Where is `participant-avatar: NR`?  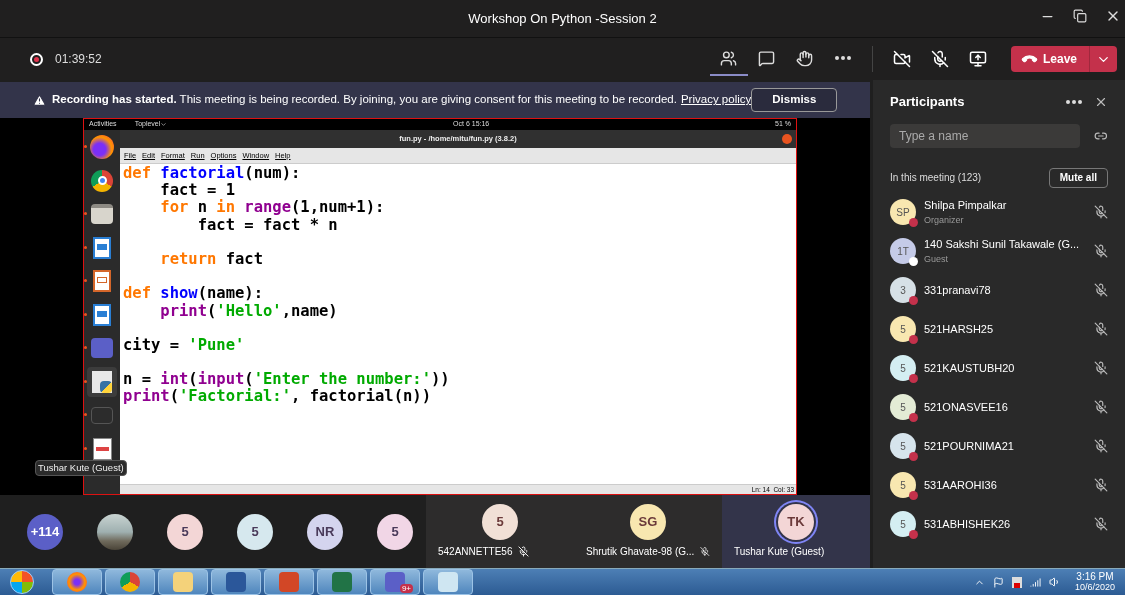 participant-avatar: NR is located at coordinates (325, 531).